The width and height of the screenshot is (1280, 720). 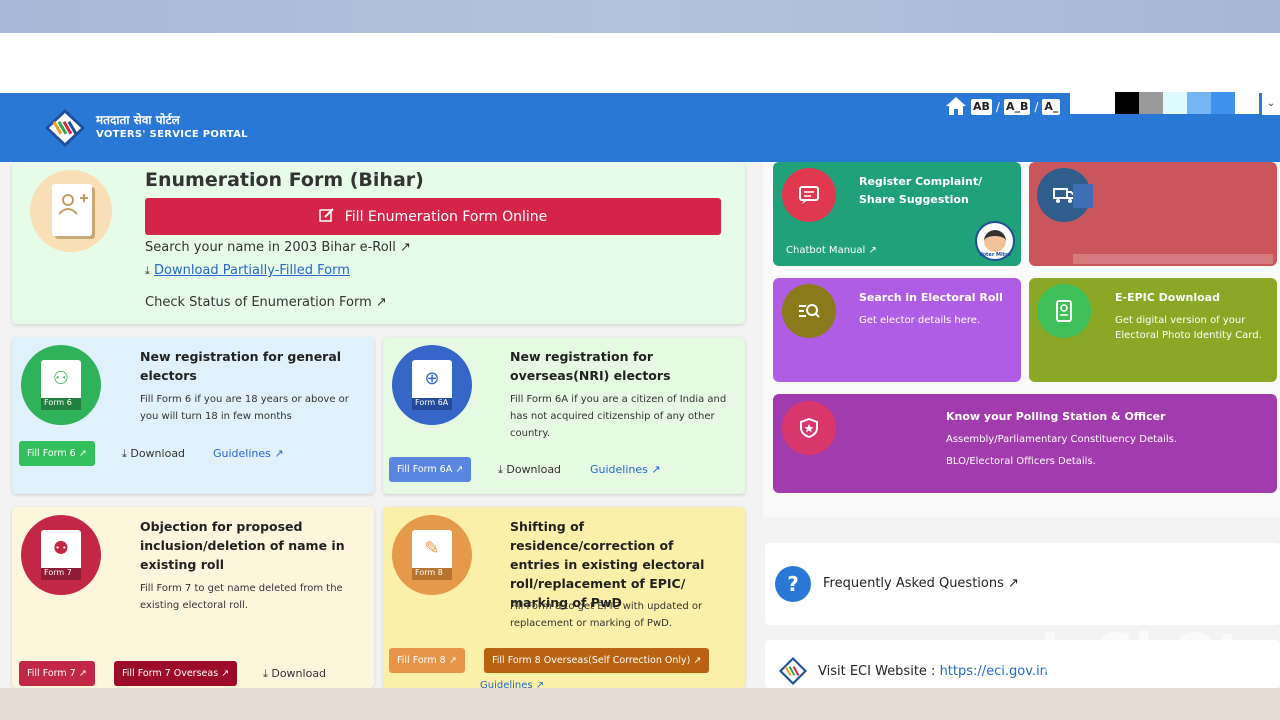 I want to click on voter-mitra-badge: Voter Mitra, so click(x=995, y=241).